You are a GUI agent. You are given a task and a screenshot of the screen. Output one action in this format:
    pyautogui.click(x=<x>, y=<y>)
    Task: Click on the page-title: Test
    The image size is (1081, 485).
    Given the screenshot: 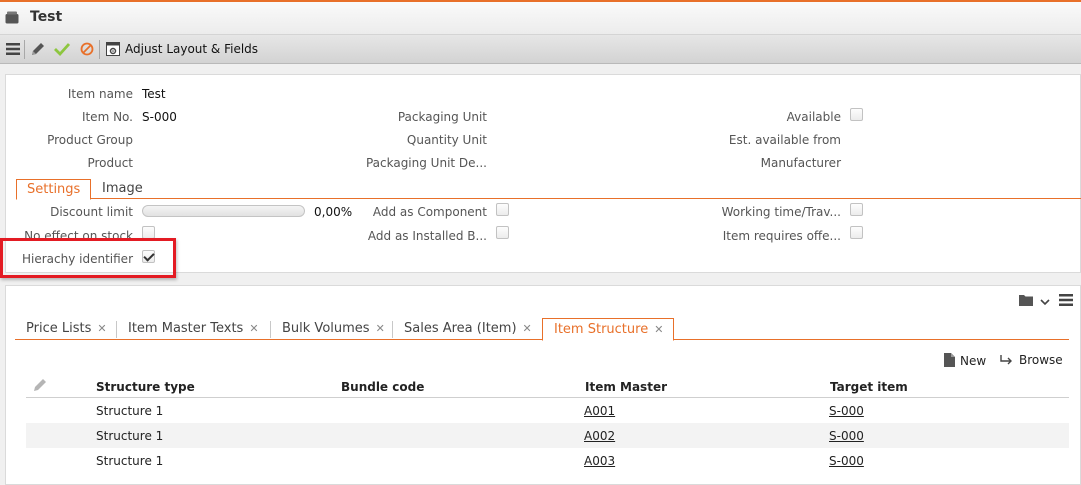 What is the action you would take?
    pyautogui.click(x=46, y=17)
    